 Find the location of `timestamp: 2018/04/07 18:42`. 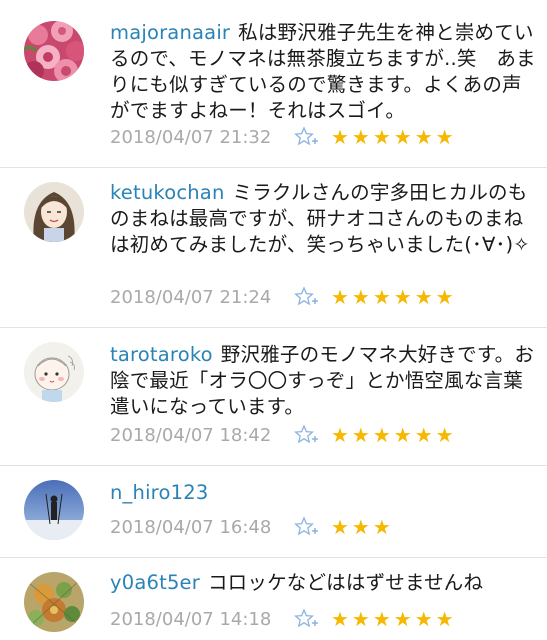

timestamp: 2018/04/07 18:42 is located at coordinates (191, 435).